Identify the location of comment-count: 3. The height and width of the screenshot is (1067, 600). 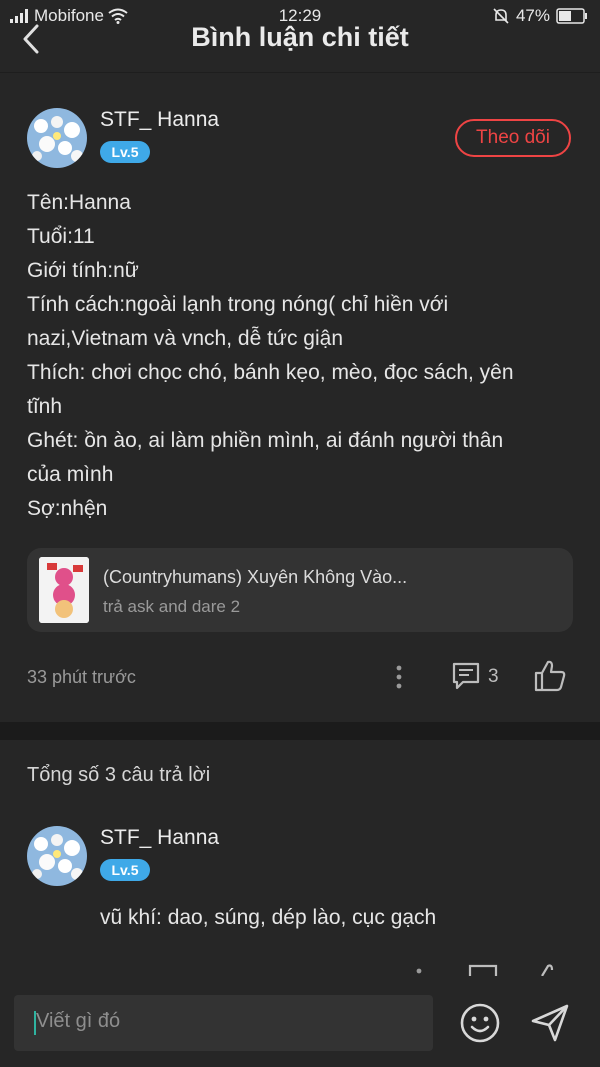
(493, 676).